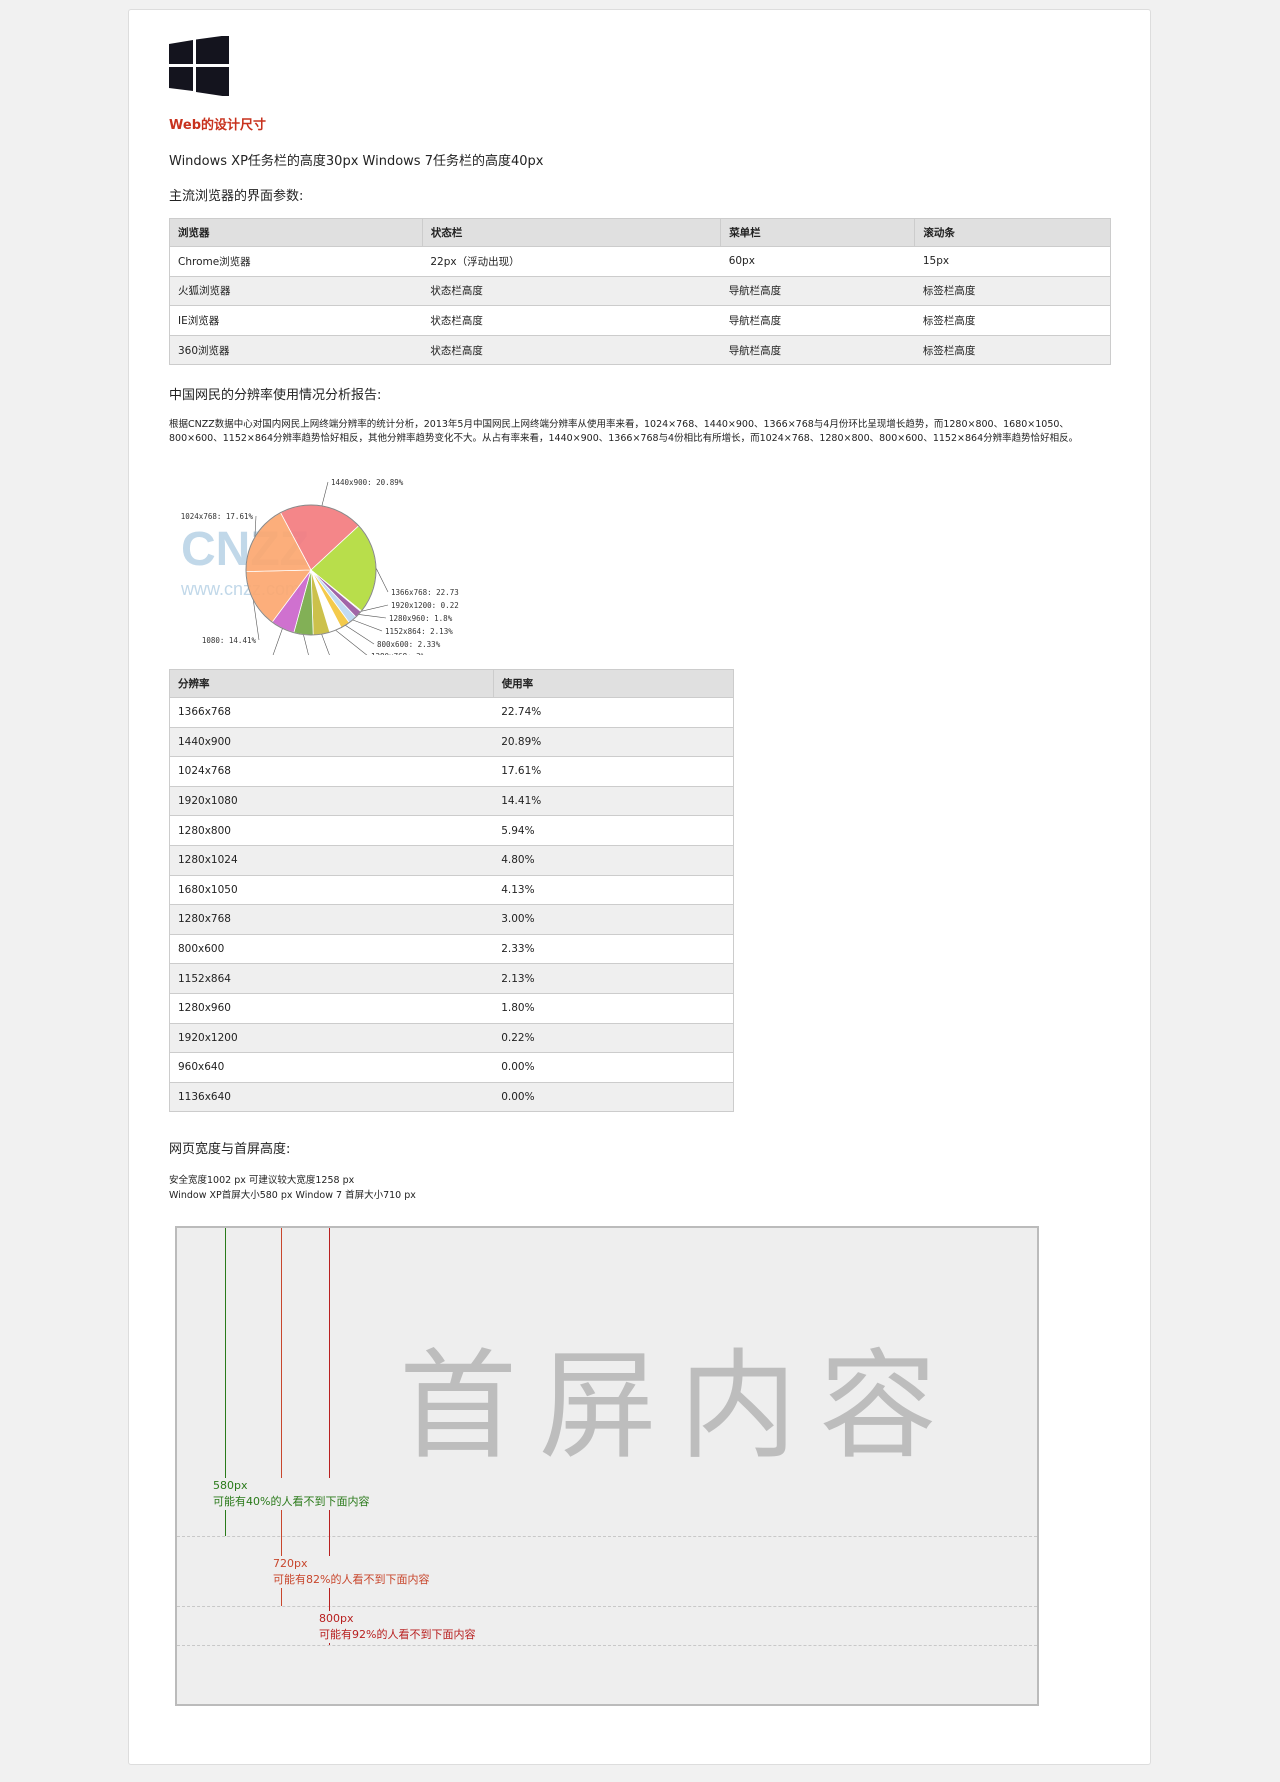 This screenshot has height=1782, width=1280. What do you see at coordinates (199, 66) in the screenshot?
I see `windows-logo-icon` at bounding box center [199, 66].